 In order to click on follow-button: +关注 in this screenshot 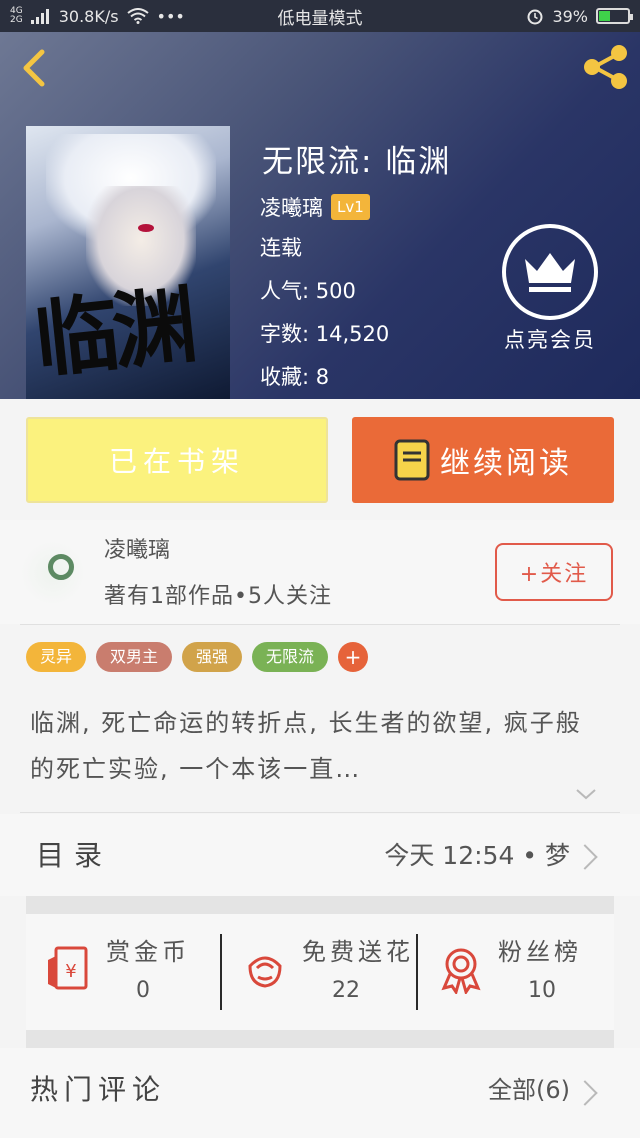, I will do `click(554, 572)`.